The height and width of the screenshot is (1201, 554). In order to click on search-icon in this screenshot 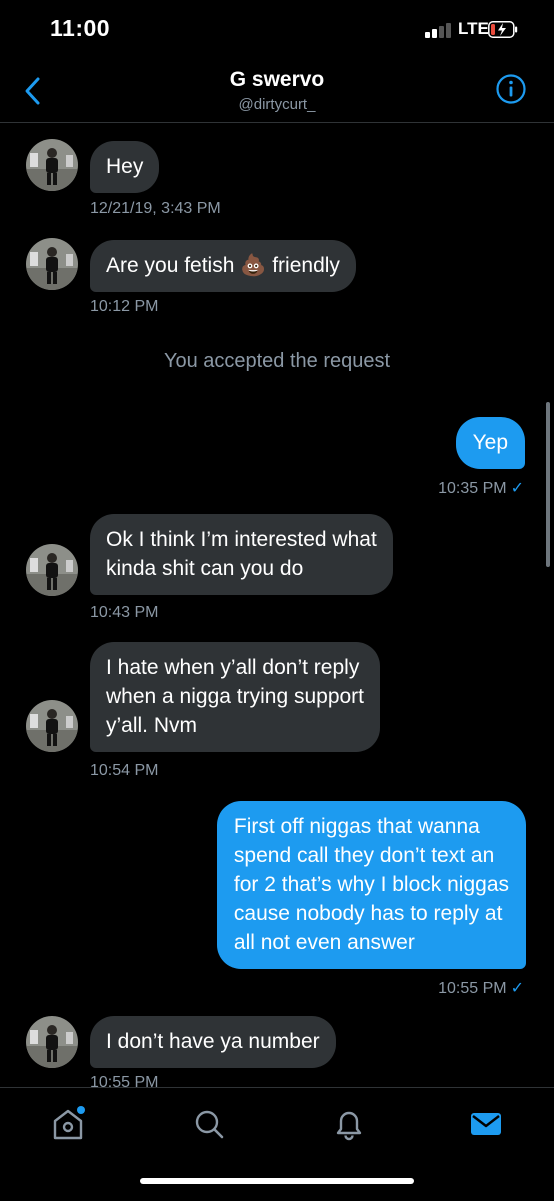, I will do `click(209, 1124)`.